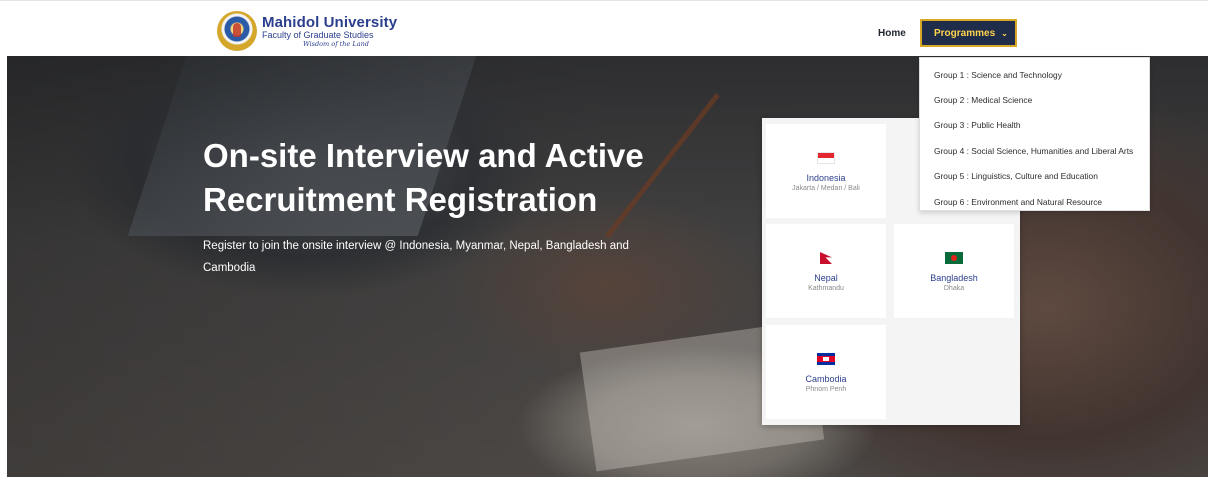 This screenshot has width=1208, height=477. I want to click on country-card-nepal: Nepal Kathmandu, so click(826, 271).